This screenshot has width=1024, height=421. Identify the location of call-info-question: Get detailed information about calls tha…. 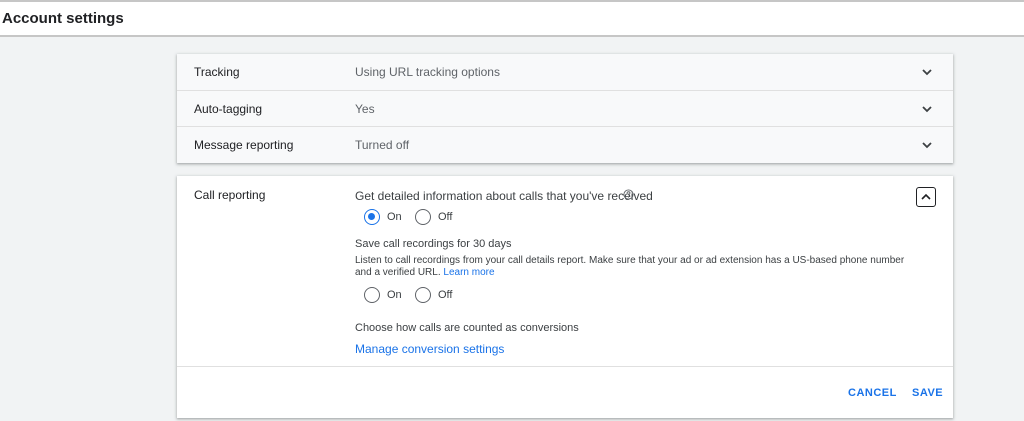
(504, 196).